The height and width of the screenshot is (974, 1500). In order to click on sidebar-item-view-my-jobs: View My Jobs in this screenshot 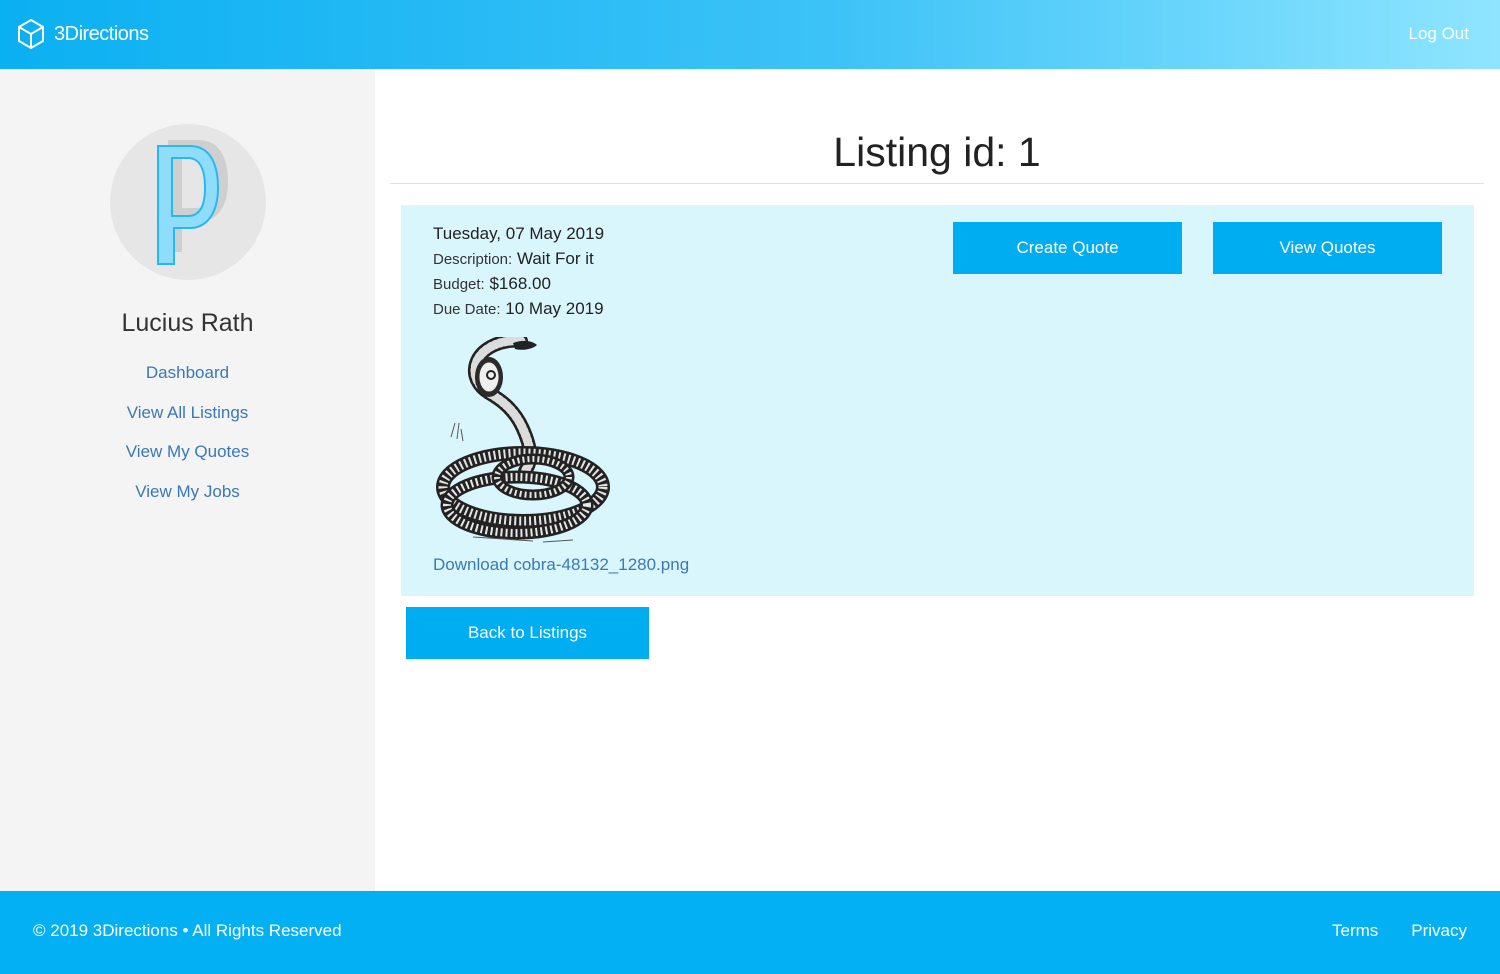, I will do `click(187, 500)`.